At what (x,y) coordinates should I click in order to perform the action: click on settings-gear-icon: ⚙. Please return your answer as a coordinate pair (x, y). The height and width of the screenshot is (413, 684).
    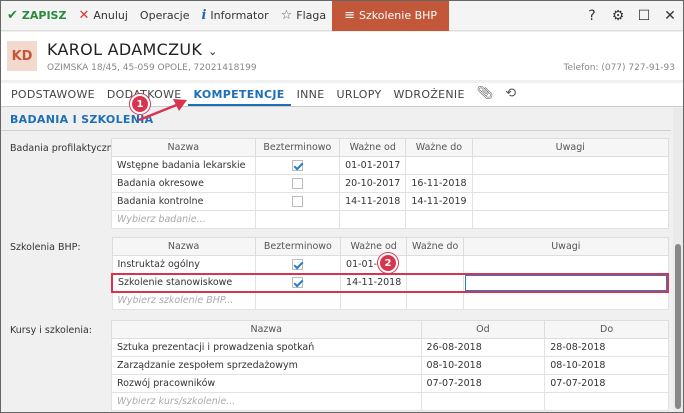
    Looking at the image, I should click on (618, 16).